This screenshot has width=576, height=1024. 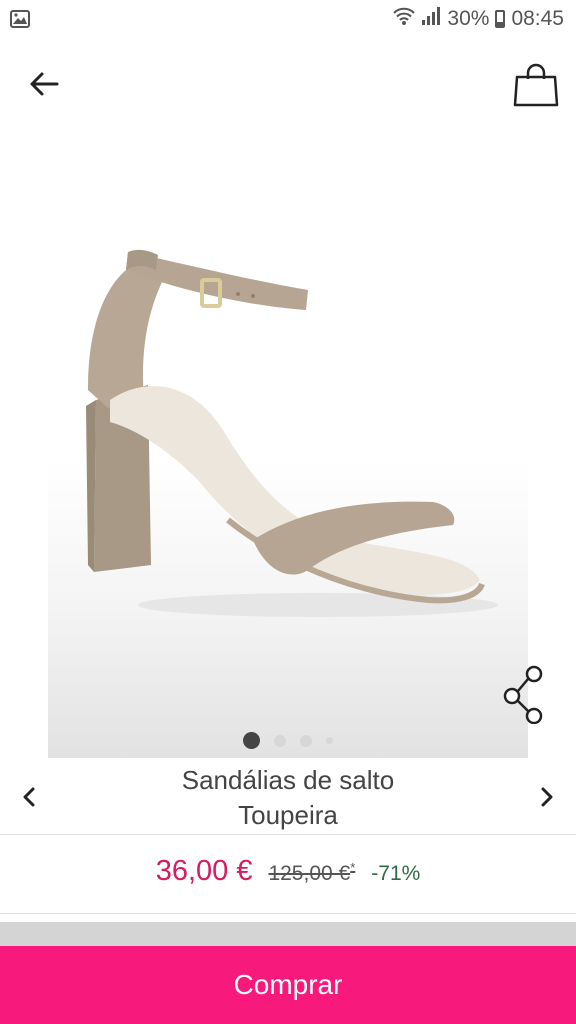 What do you see at coordinates (353, 867) in the screenshot?
I see `old-price-mark: *` at bounding box center [353, 867].